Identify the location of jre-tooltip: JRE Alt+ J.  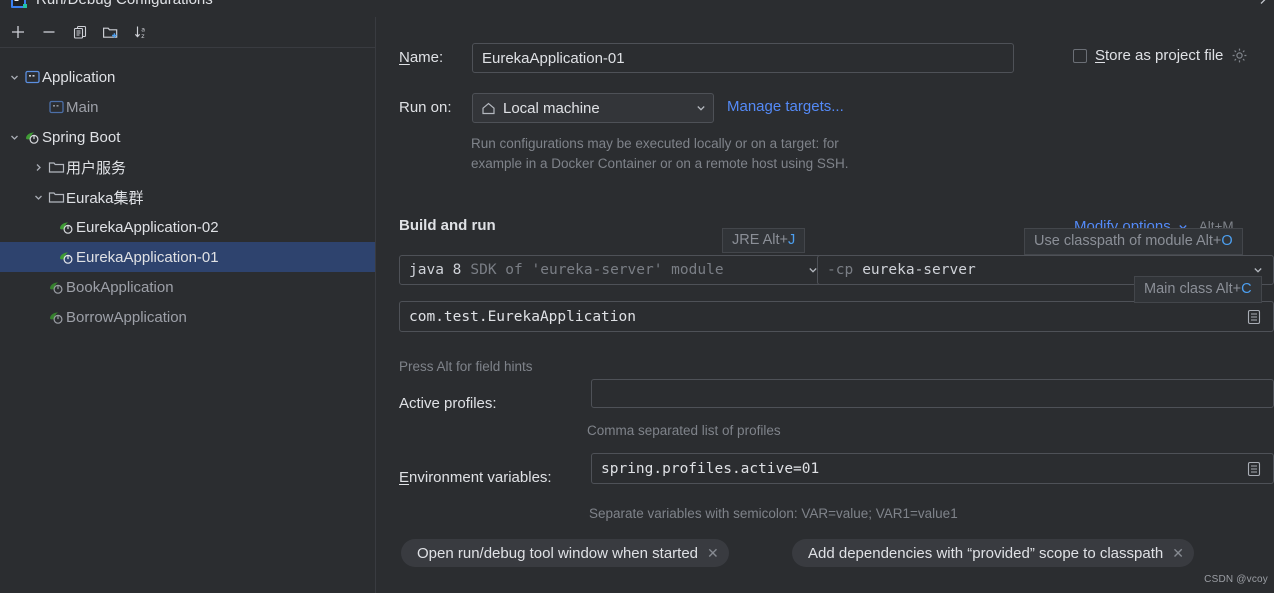
(764, 240).